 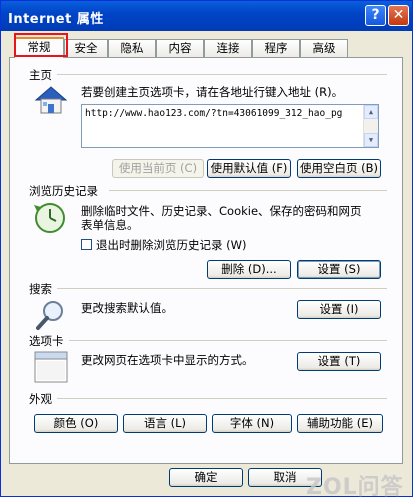 What do you see at coordinates (228, 340) in the screenshot?
I see `tabs-separator` at bounding box center [228, 340].